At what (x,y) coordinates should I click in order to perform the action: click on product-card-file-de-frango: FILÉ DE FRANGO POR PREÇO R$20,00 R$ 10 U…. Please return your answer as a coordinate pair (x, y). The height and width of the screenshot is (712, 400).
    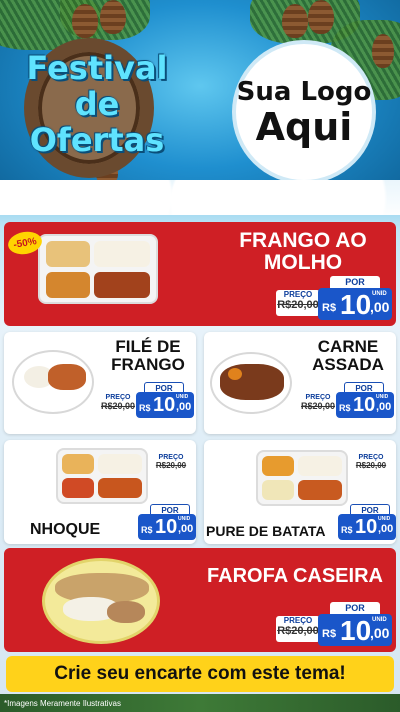
    Looking at the image, I should click on (100, 383).